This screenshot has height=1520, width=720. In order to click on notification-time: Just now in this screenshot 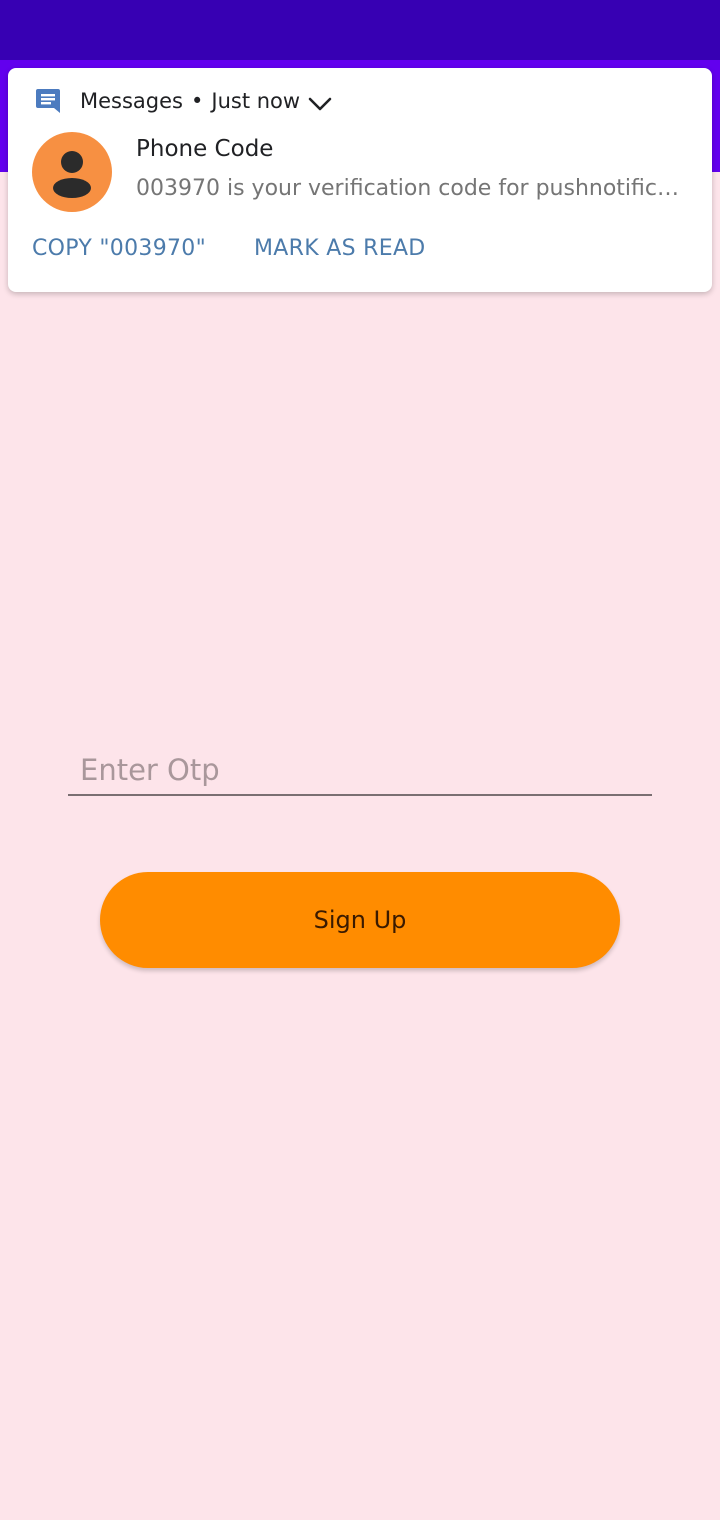, I will do `click(256, 101)`.